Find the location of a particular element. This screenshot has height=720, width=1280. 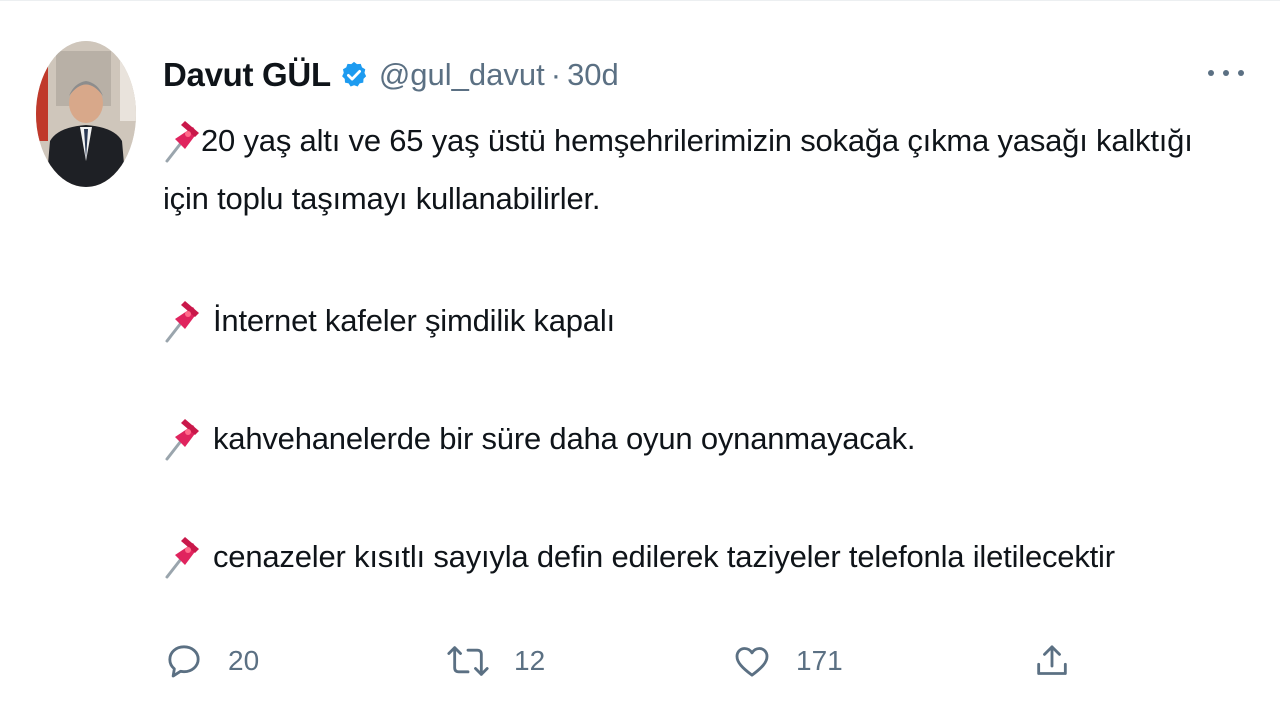

avatar is located at coordinates (86, 114).